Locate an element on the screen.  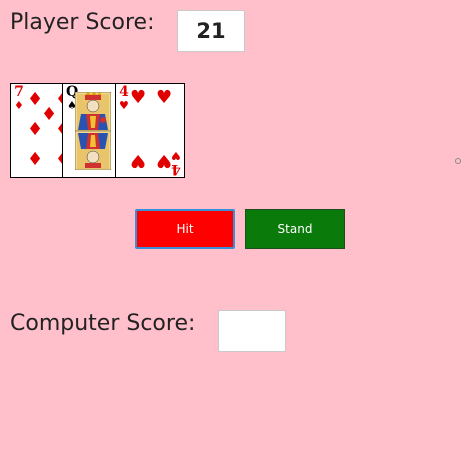
card-corner-top: 4 ♥ is located at coordinates (124, 98).